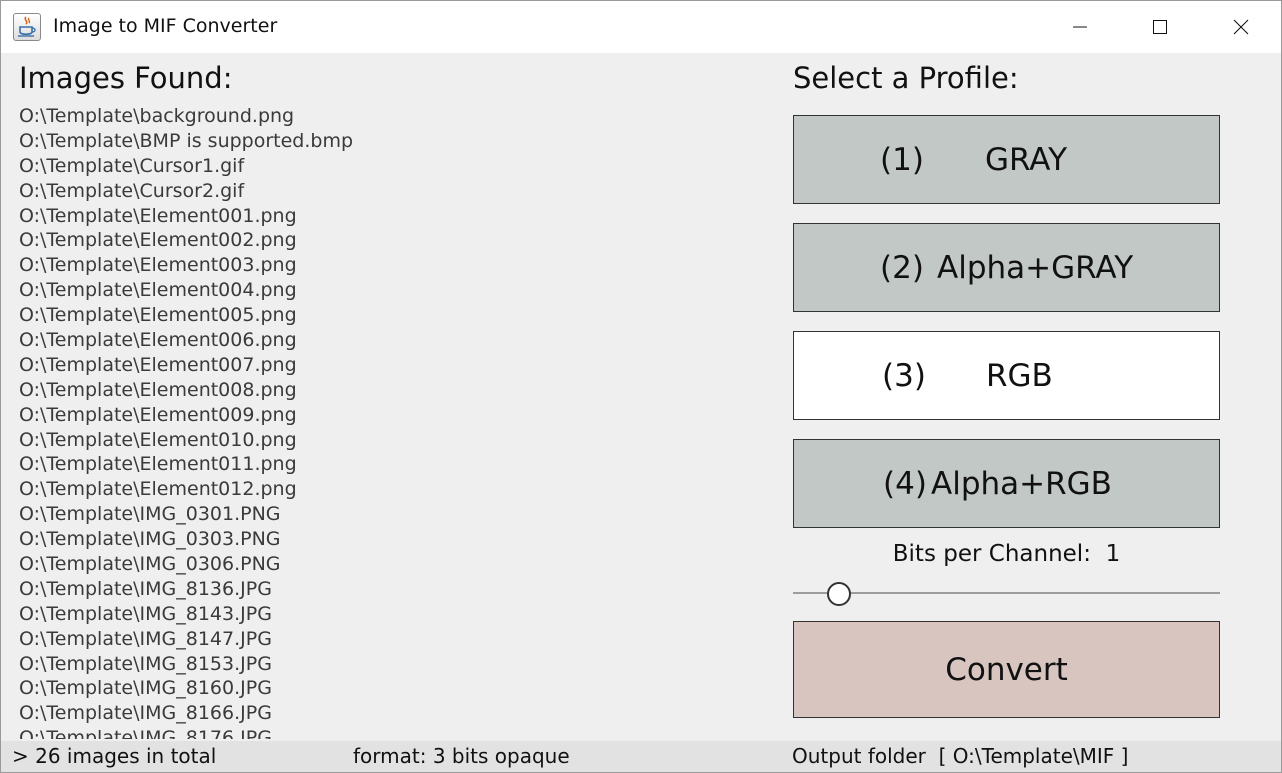  I want to click on minimize-button, so click(1080, 27).